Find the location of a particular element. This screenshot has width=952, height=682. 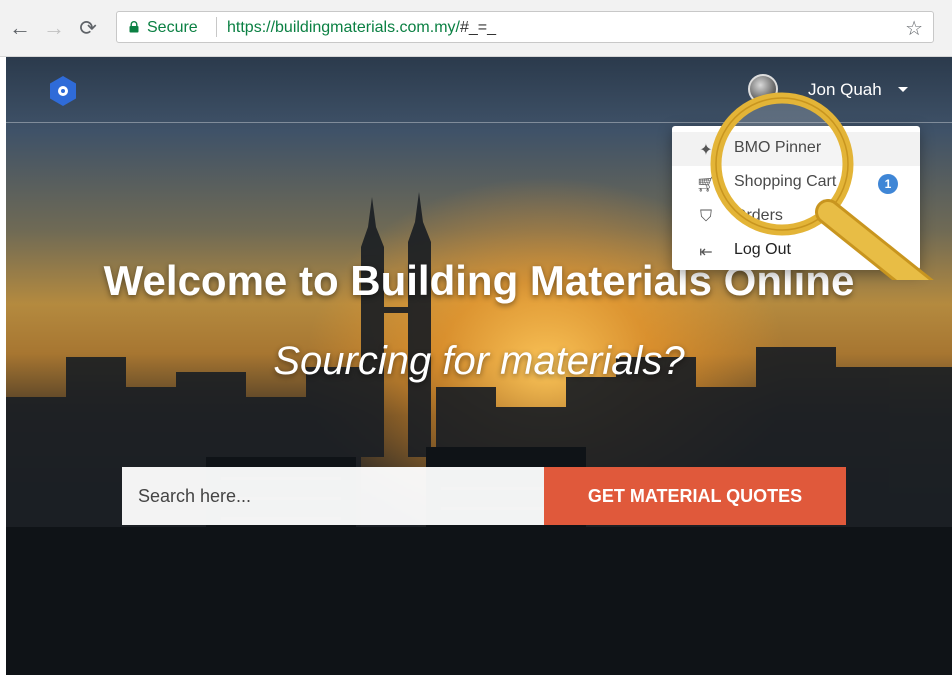

hero-subheadline: Sourcing for materials? is located at coordinates (479, 361).